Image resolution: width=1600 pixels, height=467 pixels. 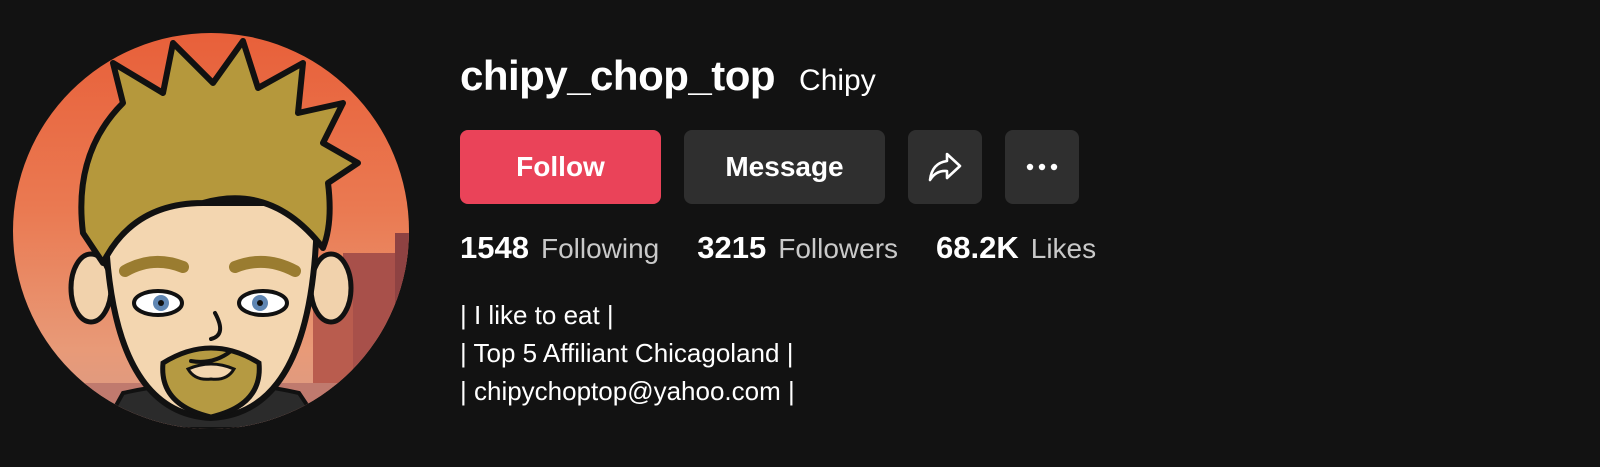 What do you see at coordinates (537, 315) in the screenshot?
I see `bio-line: | I like to eat |` at bounding box center [537, 315].